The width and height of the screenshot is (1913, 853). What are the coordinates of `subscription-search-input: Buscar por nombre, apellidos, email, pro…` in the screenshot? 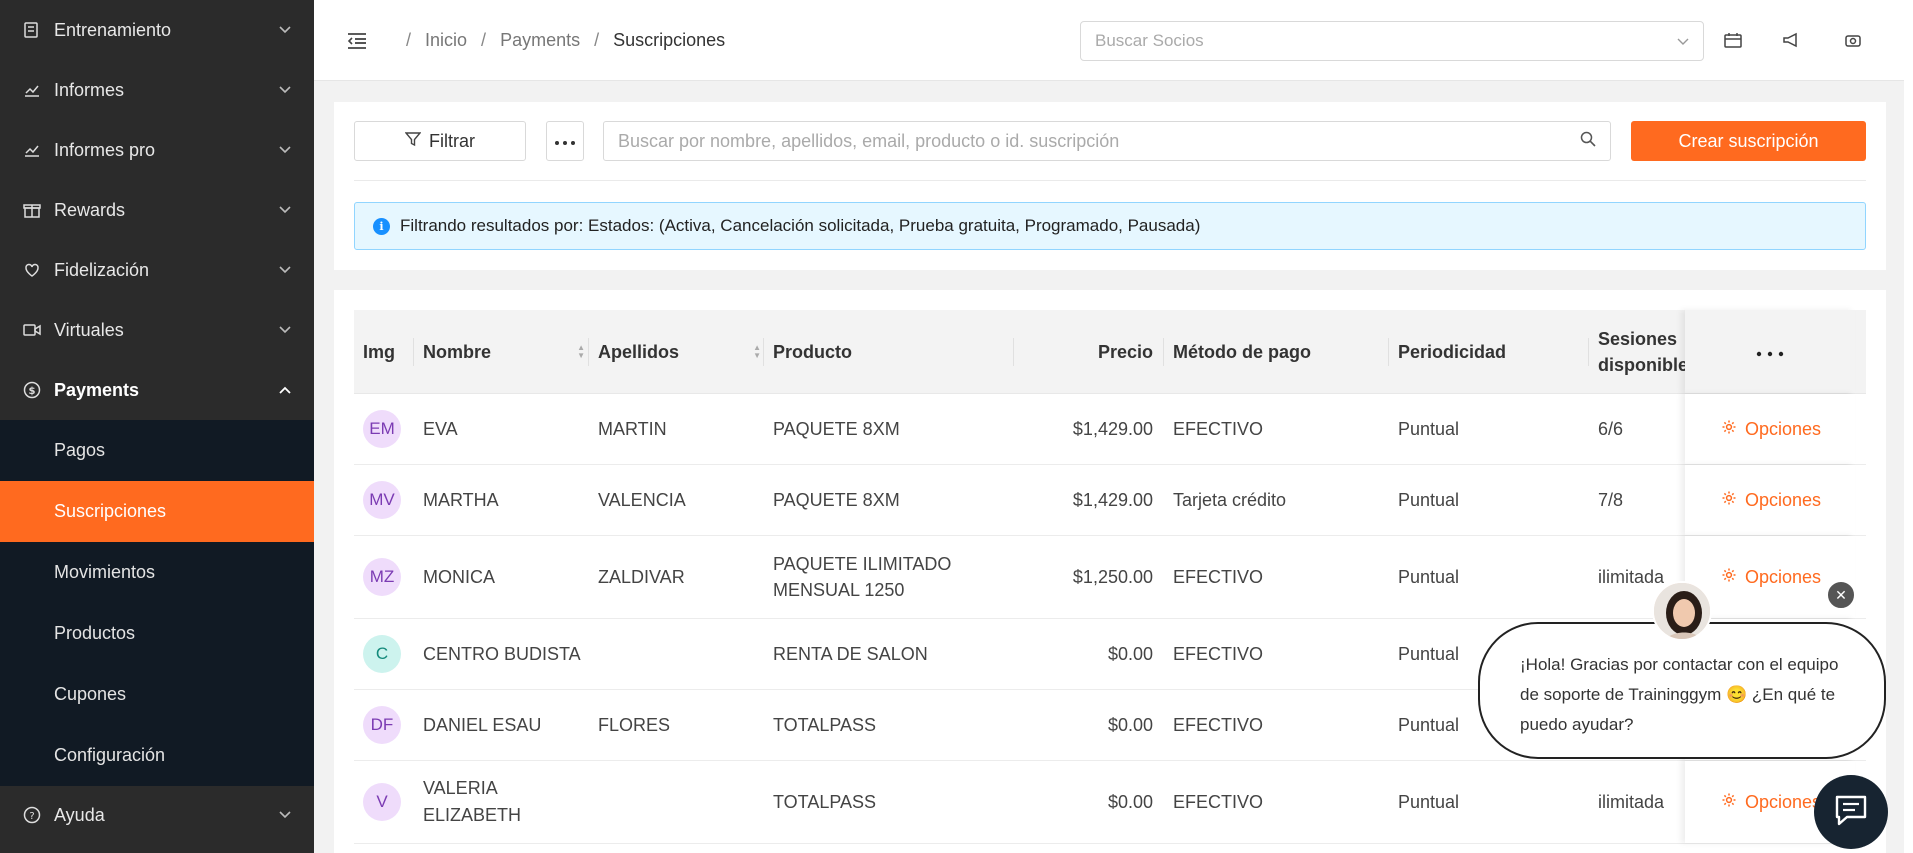 It's located at (1107, 141).